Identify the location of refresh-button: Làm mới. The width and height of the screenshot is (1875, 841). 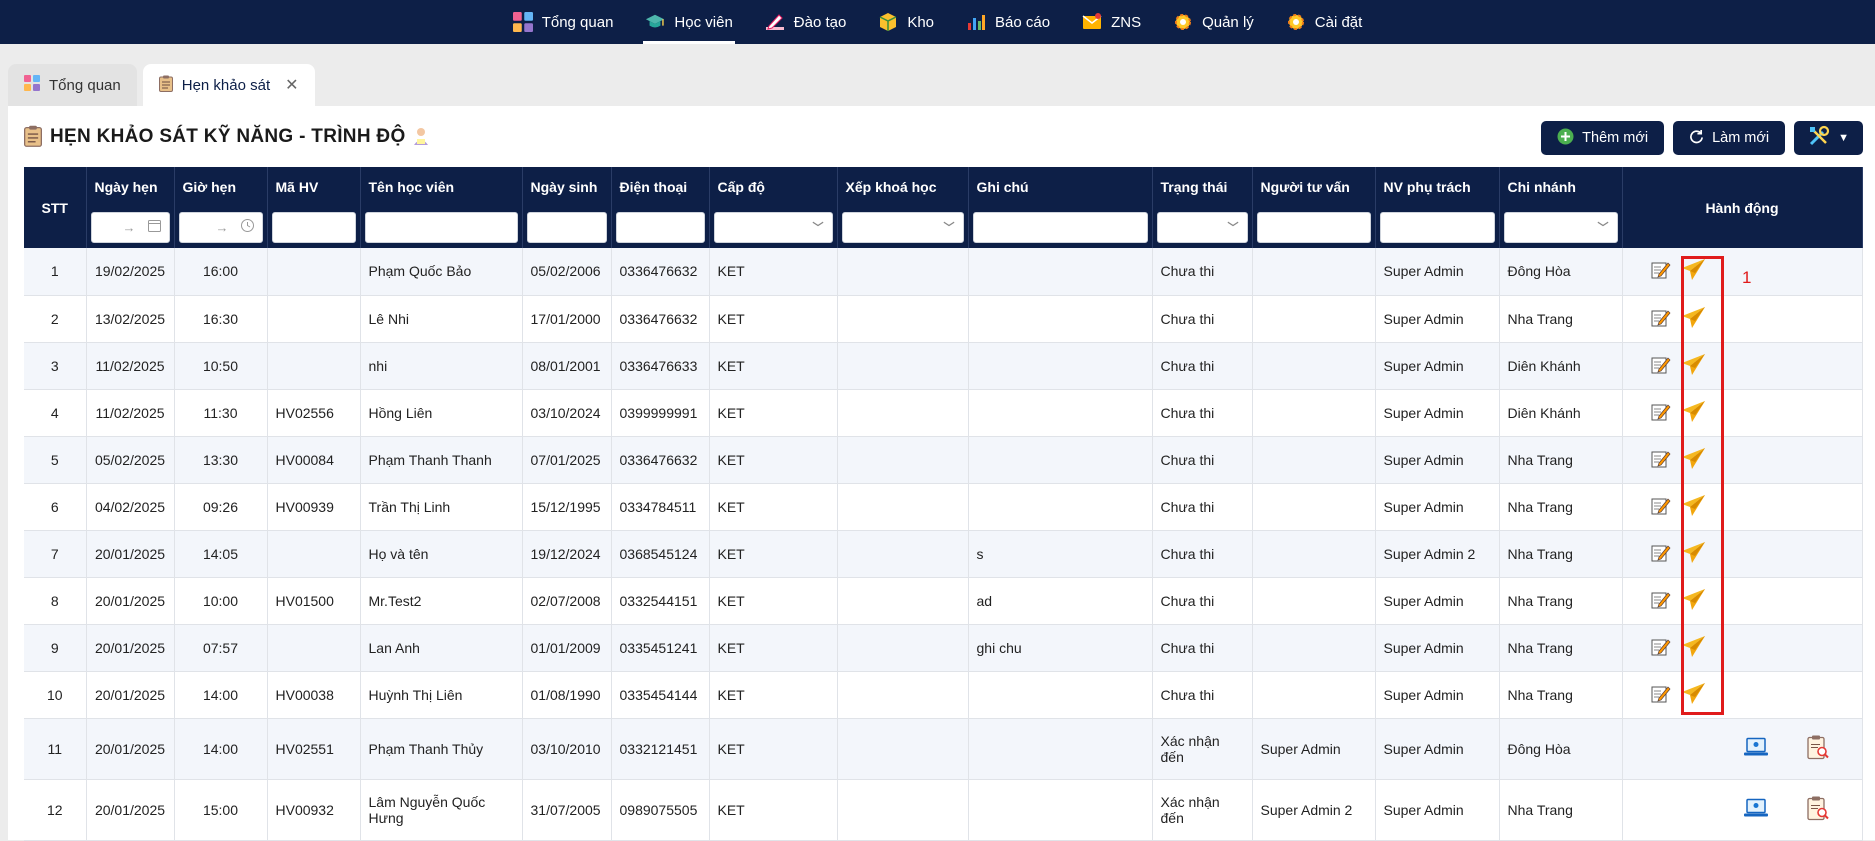
(1729, 138).